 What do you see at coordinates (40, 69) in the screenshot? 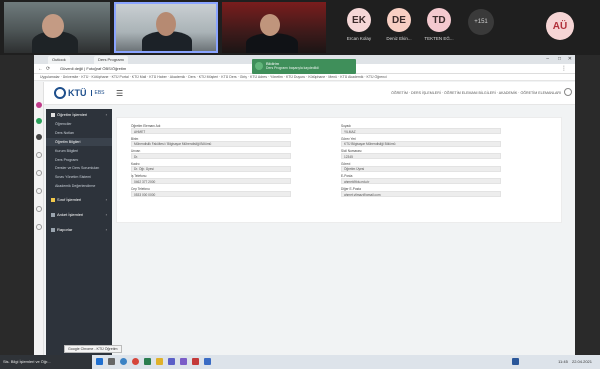
I see `back-icon: ←` at bounding box center [40, 69].